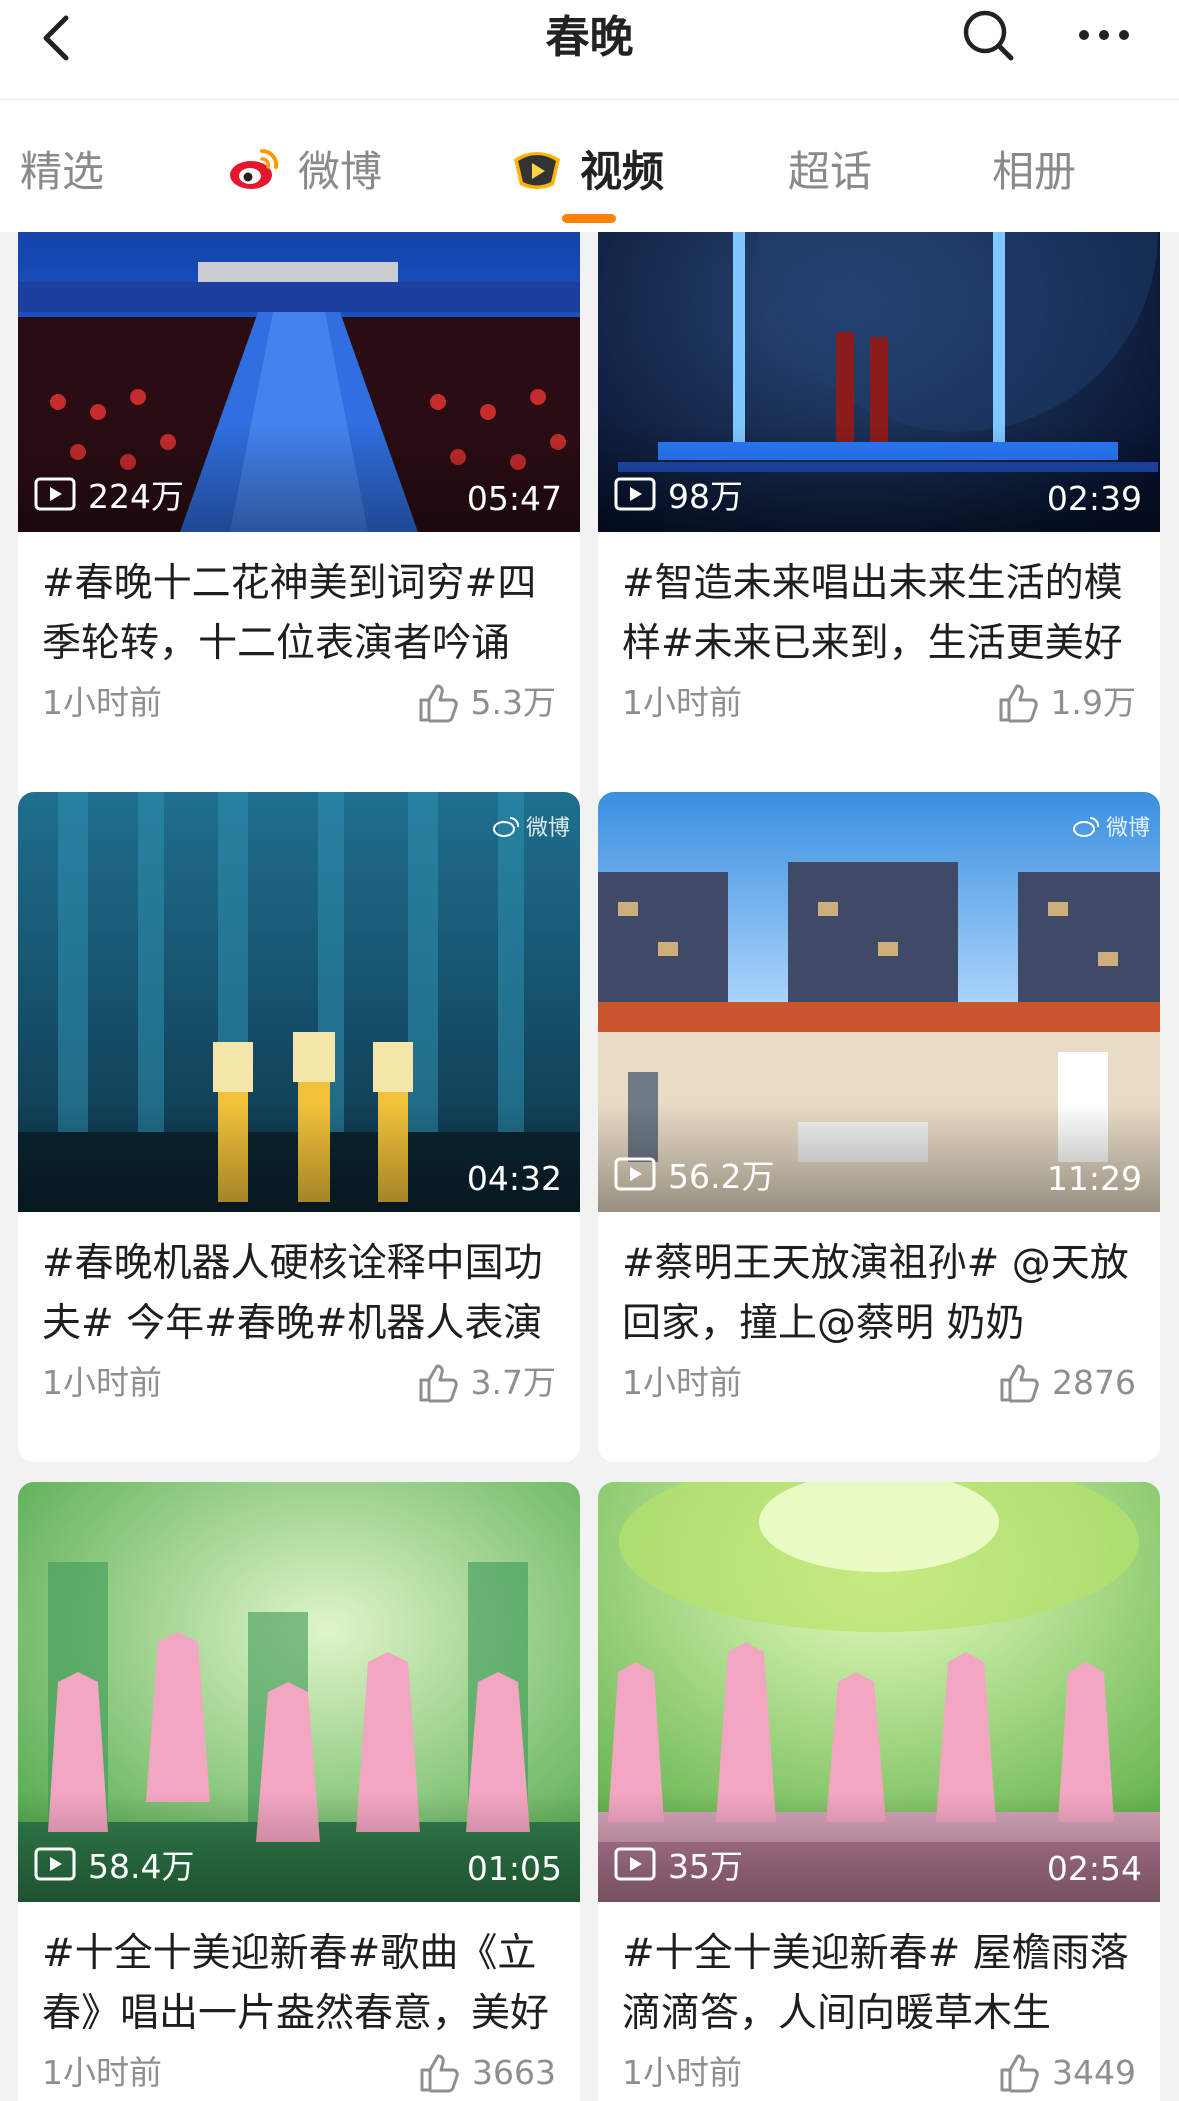  I want to click on video-thumbnail: 58.4万 01:05, so click(299, 1692).